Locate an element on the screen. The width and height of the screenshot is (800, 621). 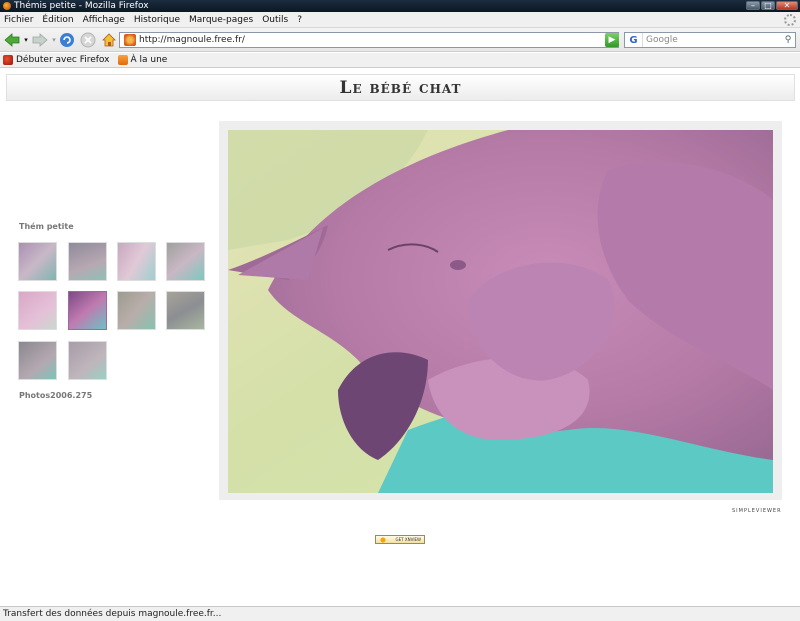
menu-outils: Outils is located at coordinates (275, 20).